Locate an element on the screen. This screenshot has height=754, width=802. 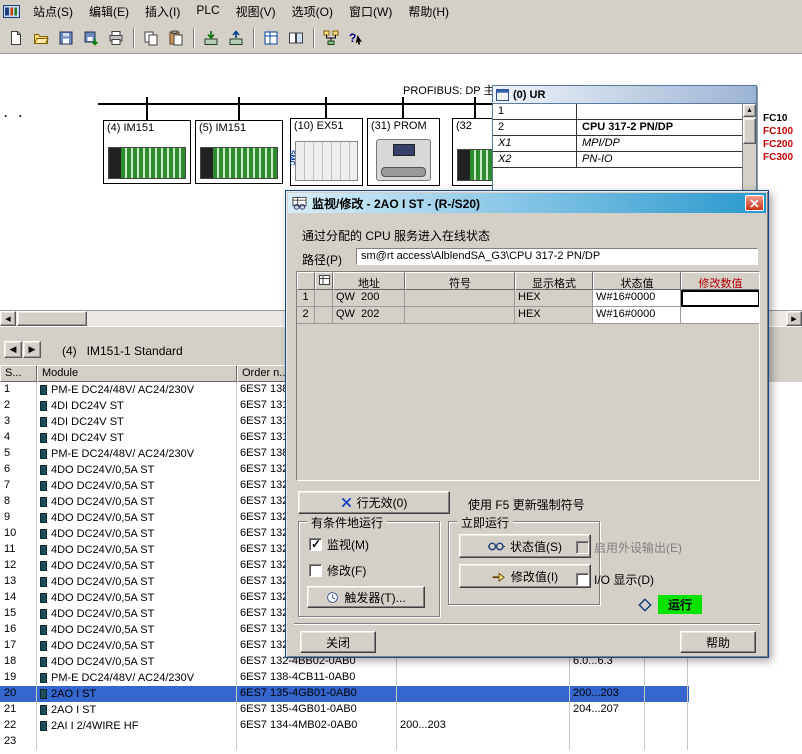
close-button: 关闭 is located at coordinates (338, 642).